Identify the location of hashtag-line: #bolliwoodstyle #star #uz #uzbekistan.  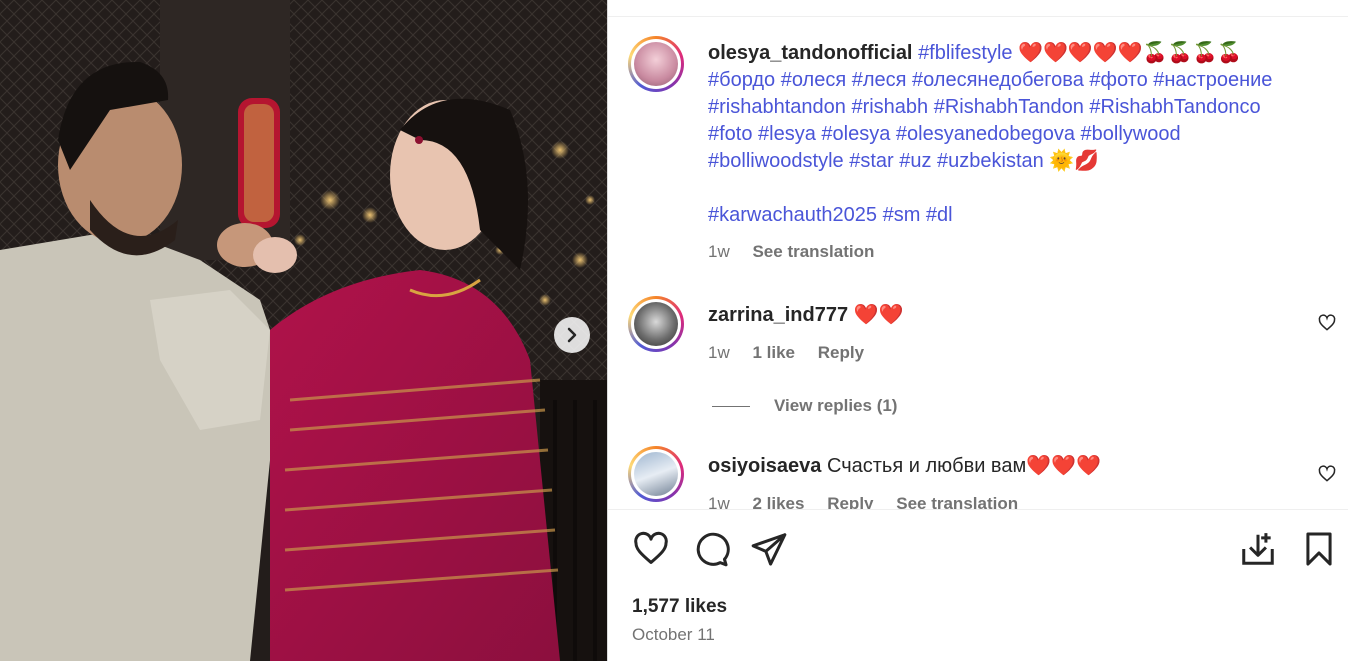
(876, 161).